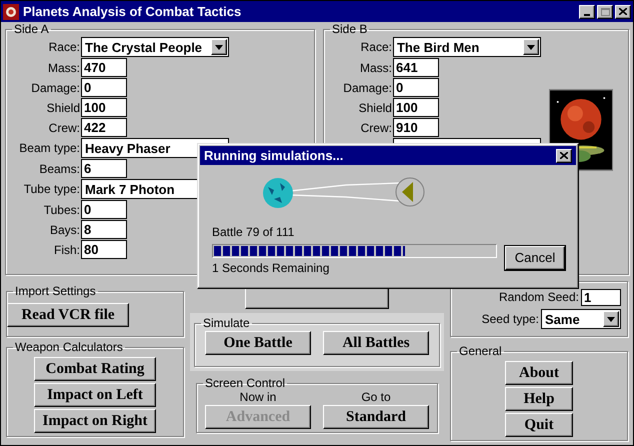  I want to click on button: About, so click(539, 373).